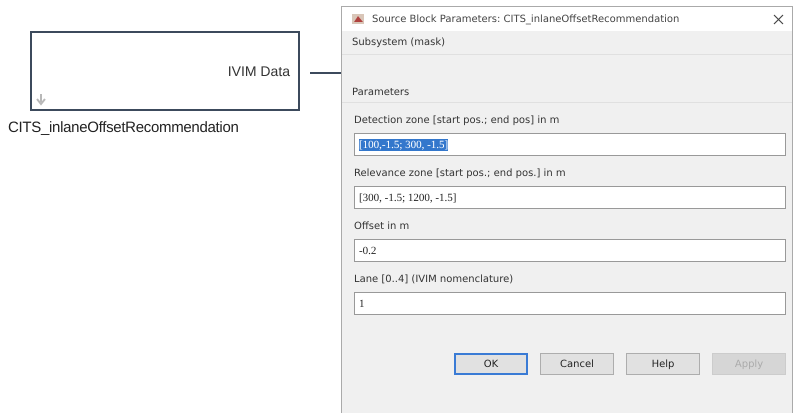 Image resolution: width=795 pixels, height=413 pixels. I want to click on input-field: [300, -1.5; 1200, -1.5], so click(570, 197).